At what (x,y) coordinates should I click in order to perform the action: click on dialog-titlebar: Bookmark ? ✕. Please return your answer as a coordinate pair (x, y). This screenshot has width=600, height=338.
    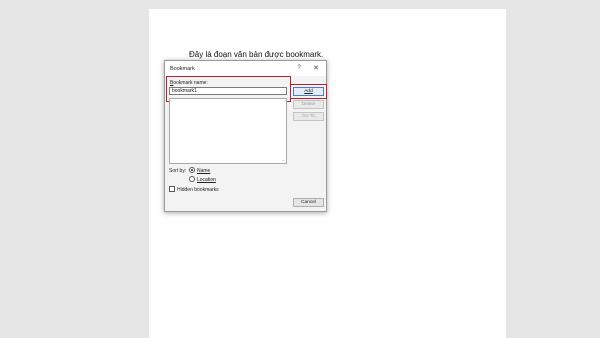
    Looking at the image, I should click on (245, 68).